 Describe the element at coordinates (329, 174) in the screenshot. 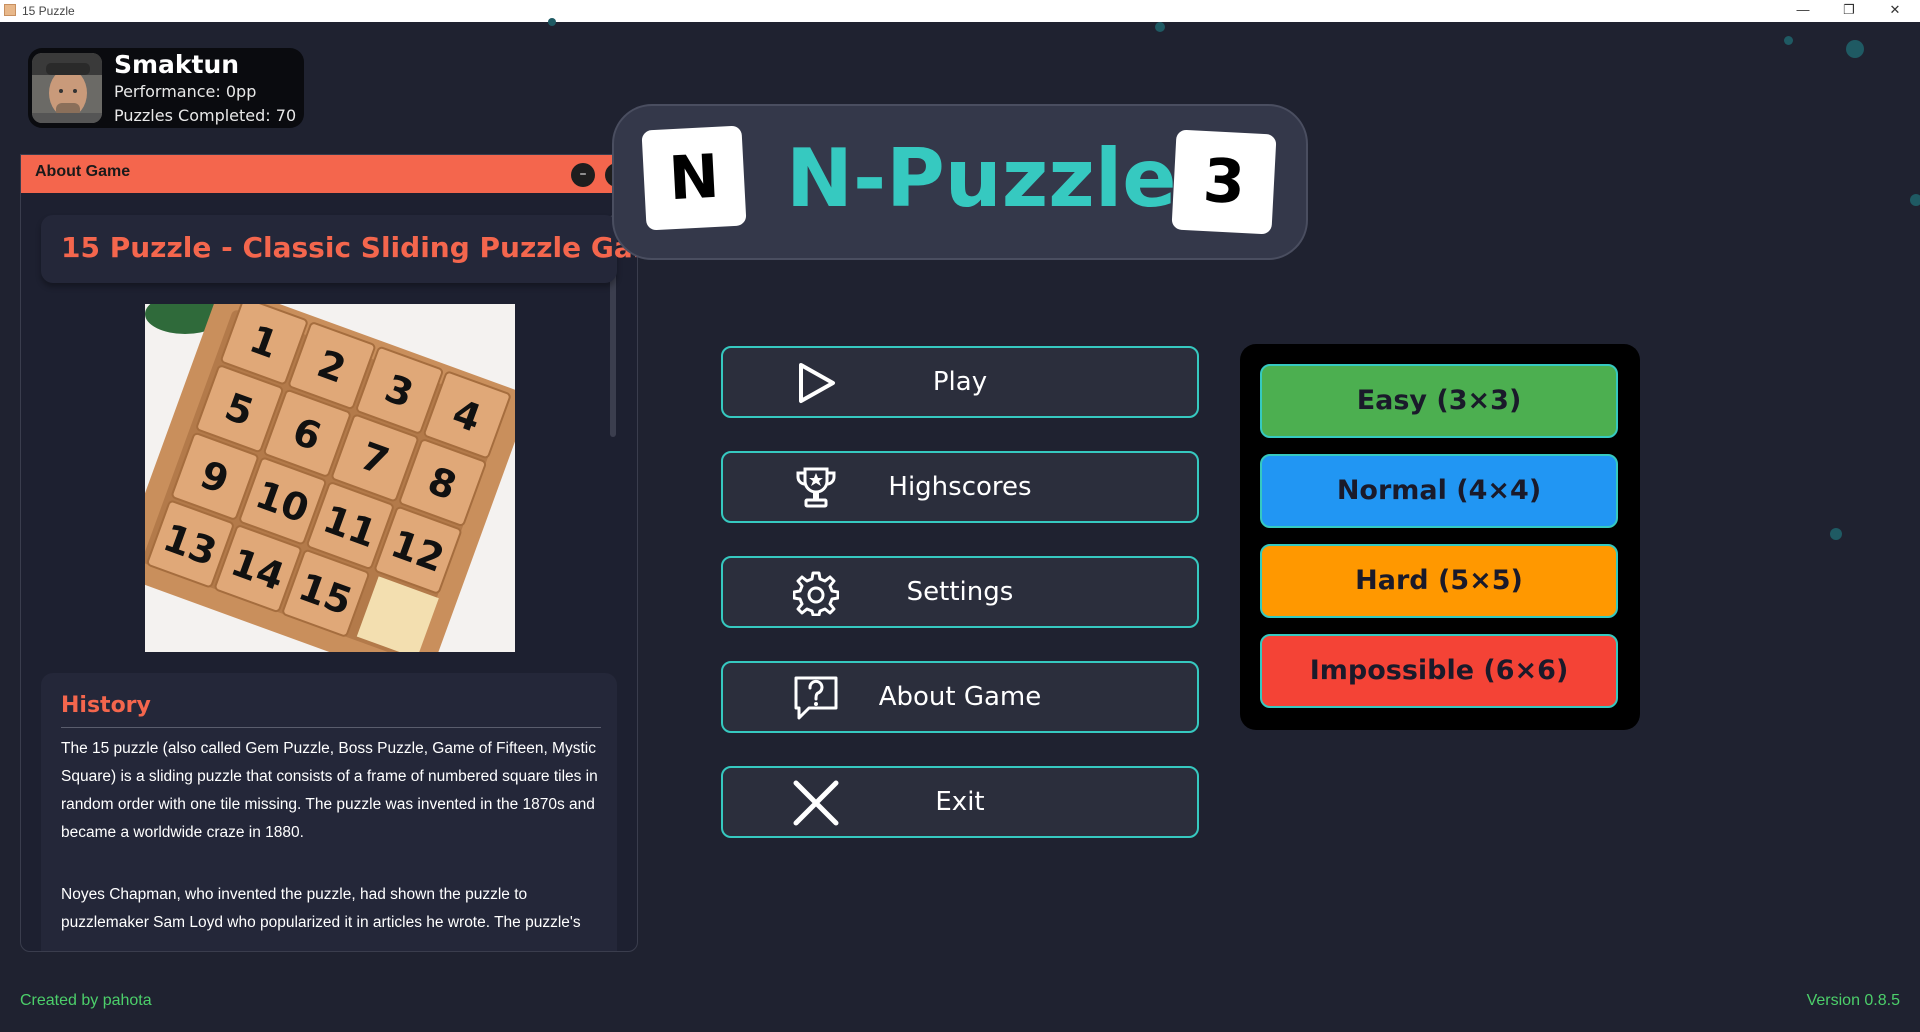

I see `about-panel-header: About Game – ×` at that location.